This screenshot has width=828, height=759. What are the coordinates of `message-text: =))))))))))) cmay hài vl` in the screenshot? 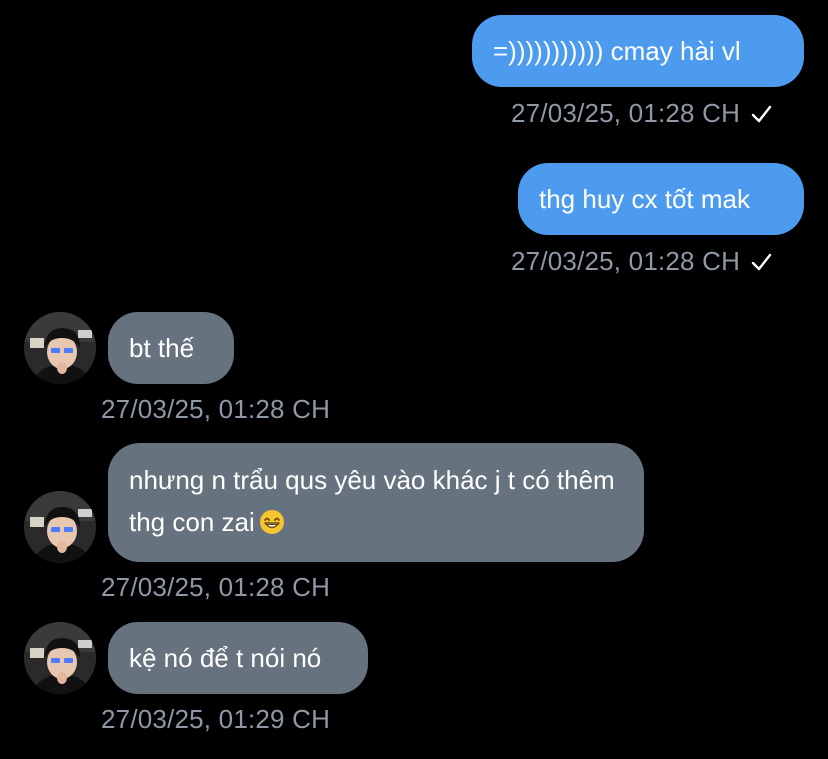 It's located at (617, 51).